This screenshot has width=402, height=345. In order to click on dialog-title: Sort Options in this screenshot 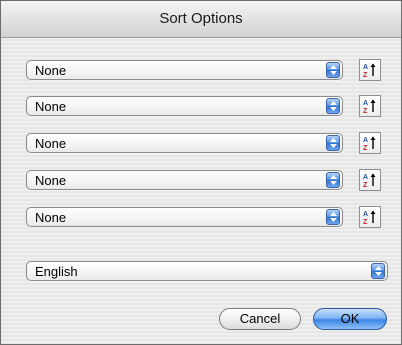, I will do `click(201, 19)`.